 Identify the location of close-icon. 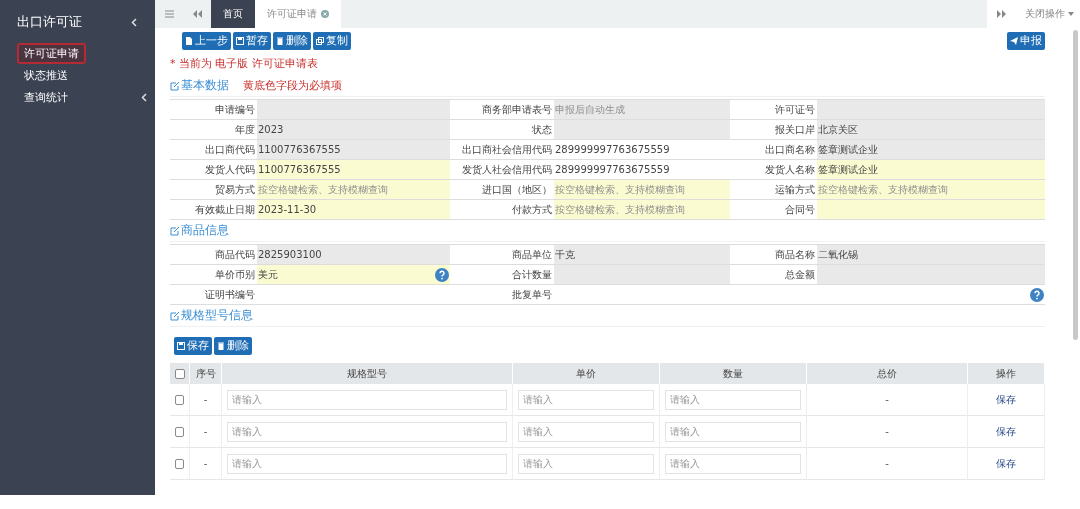
(325, 14).